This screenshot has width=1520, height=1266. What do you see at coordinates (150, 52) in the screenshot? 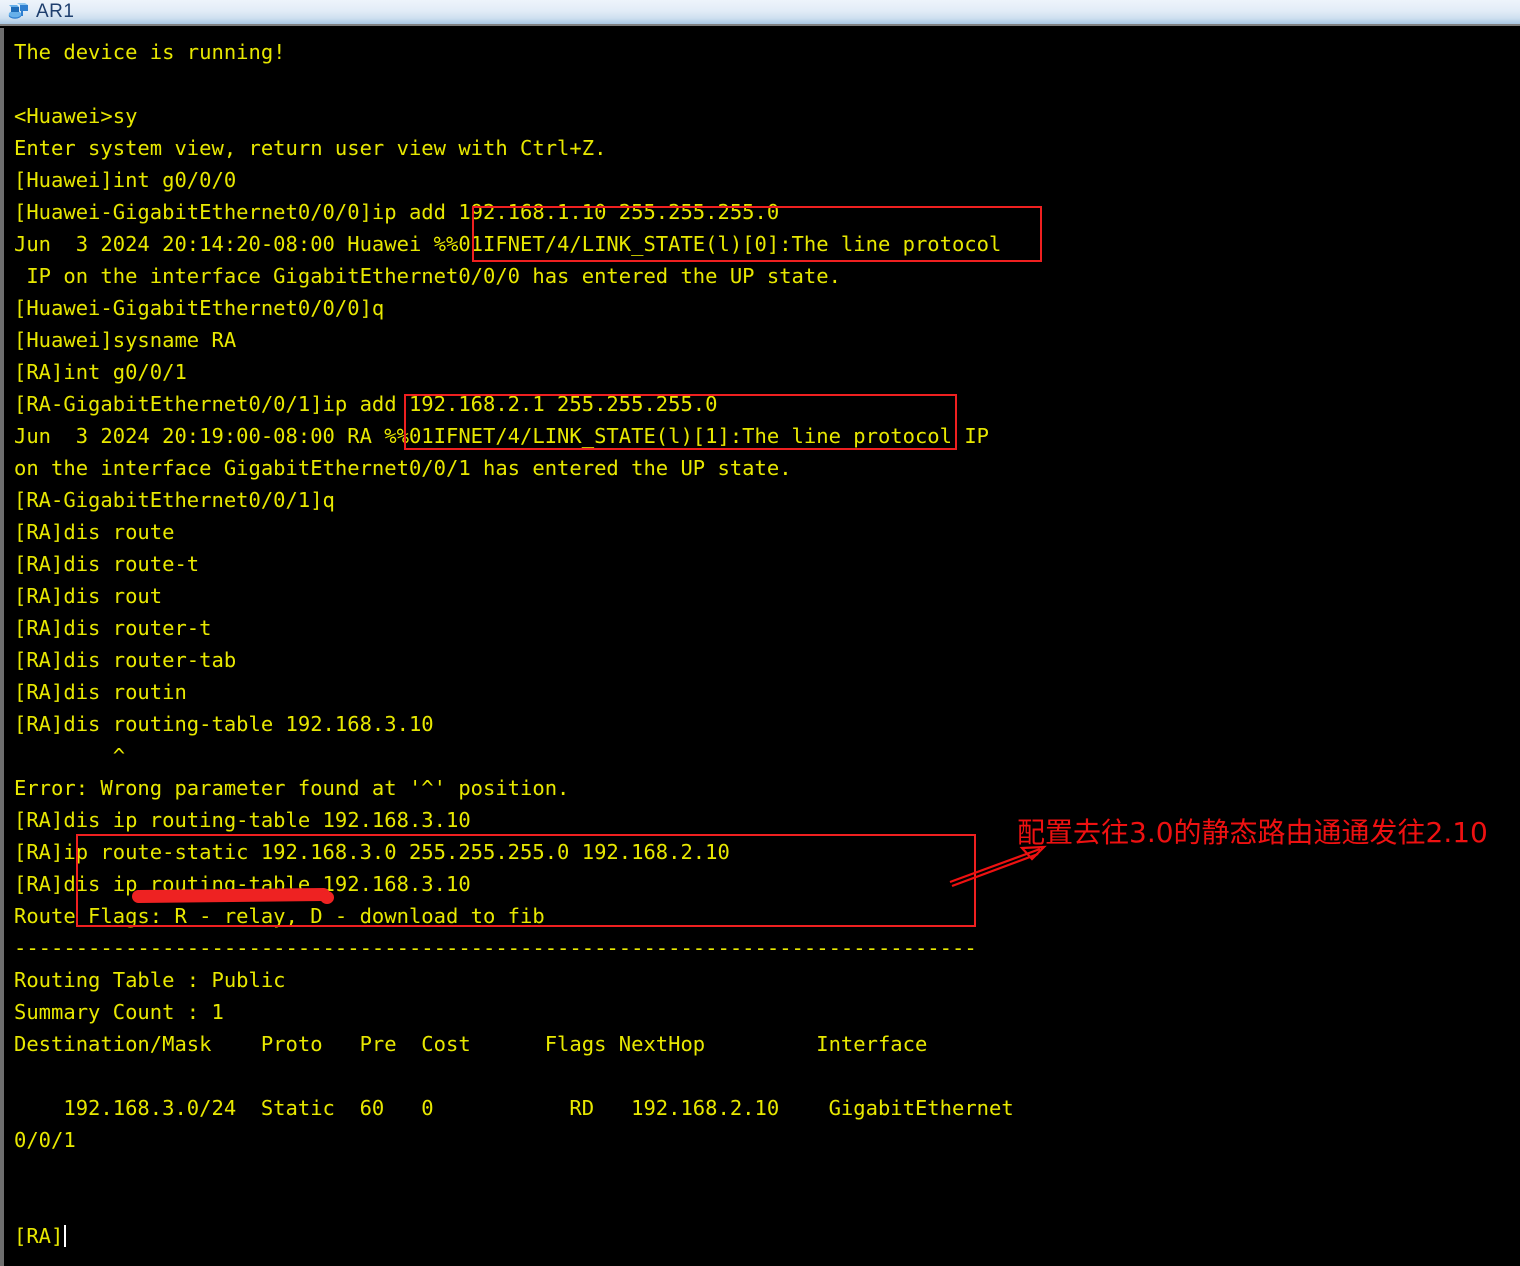
I see `terminal-line: The device is running!` at bounding box center [150, 52].